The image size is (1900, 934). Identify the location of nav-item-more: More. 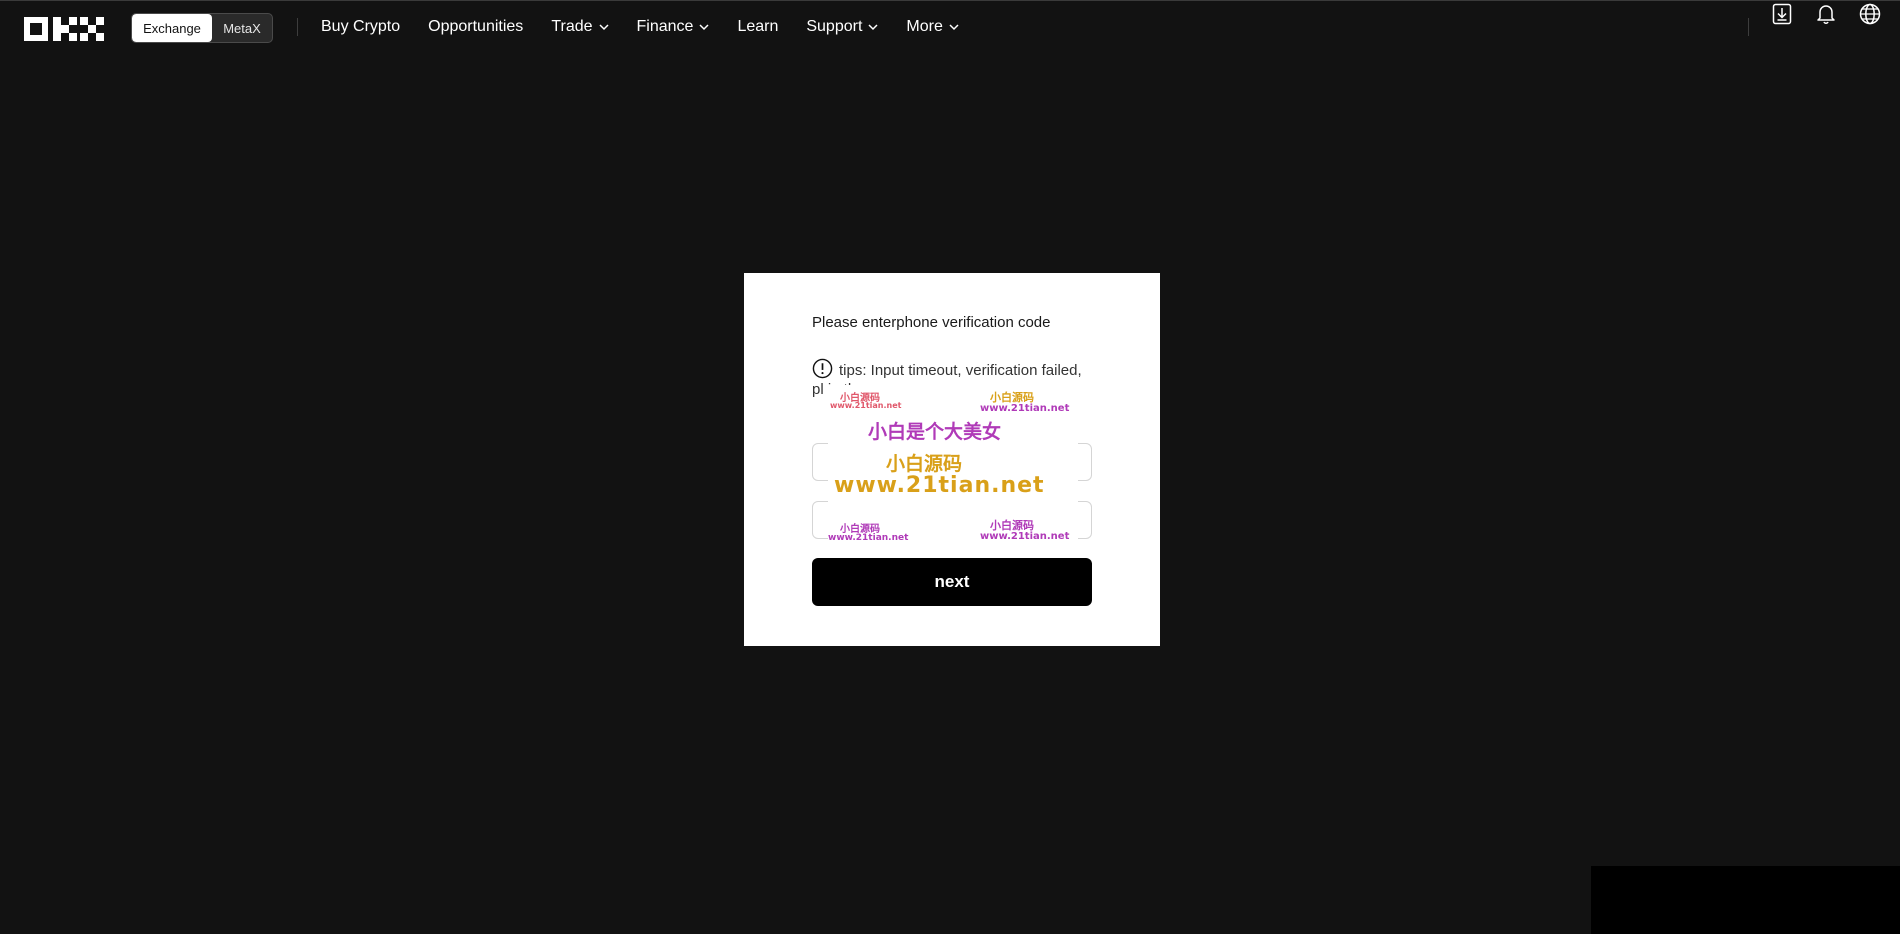
(932, 27).